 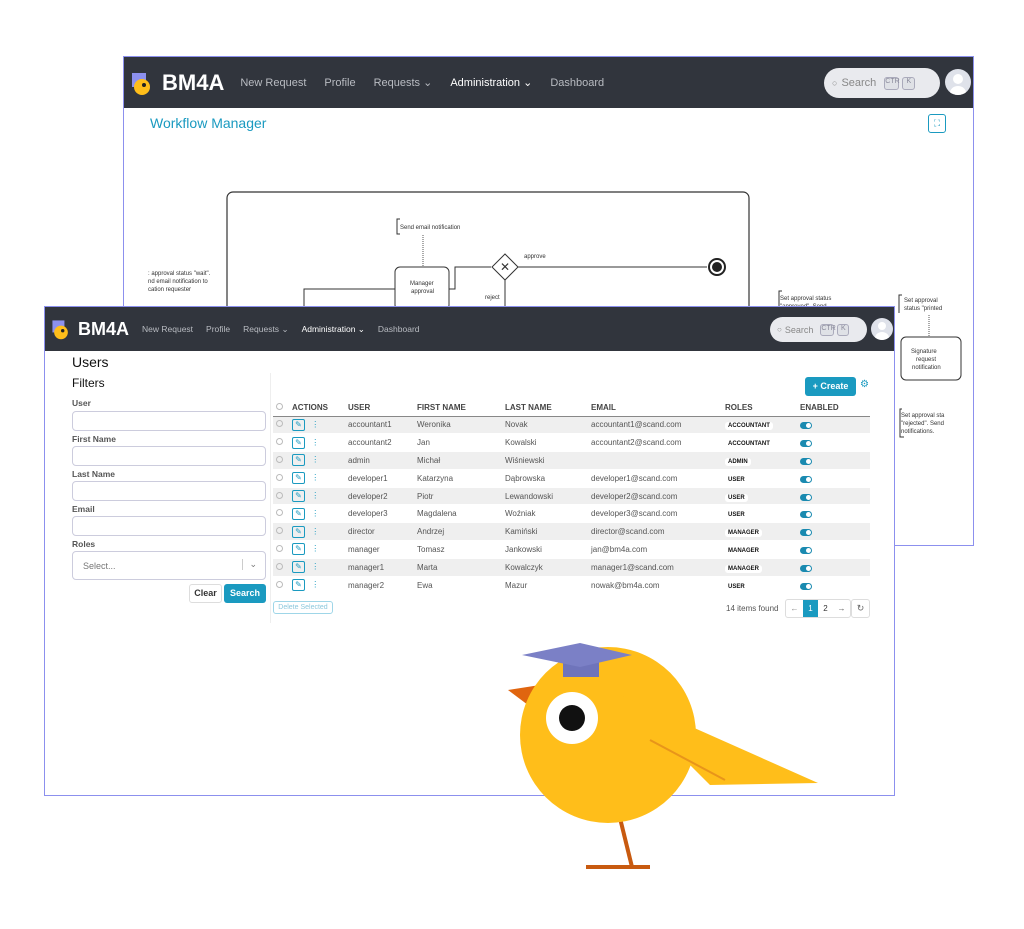 I want to click on cell-first-name: Piotr, so click(x=461, y=496).